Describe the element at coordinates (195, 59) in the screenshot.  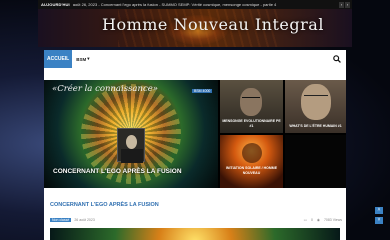
I see `main-navigation: ACCUEIL BSM ▾` at that location.